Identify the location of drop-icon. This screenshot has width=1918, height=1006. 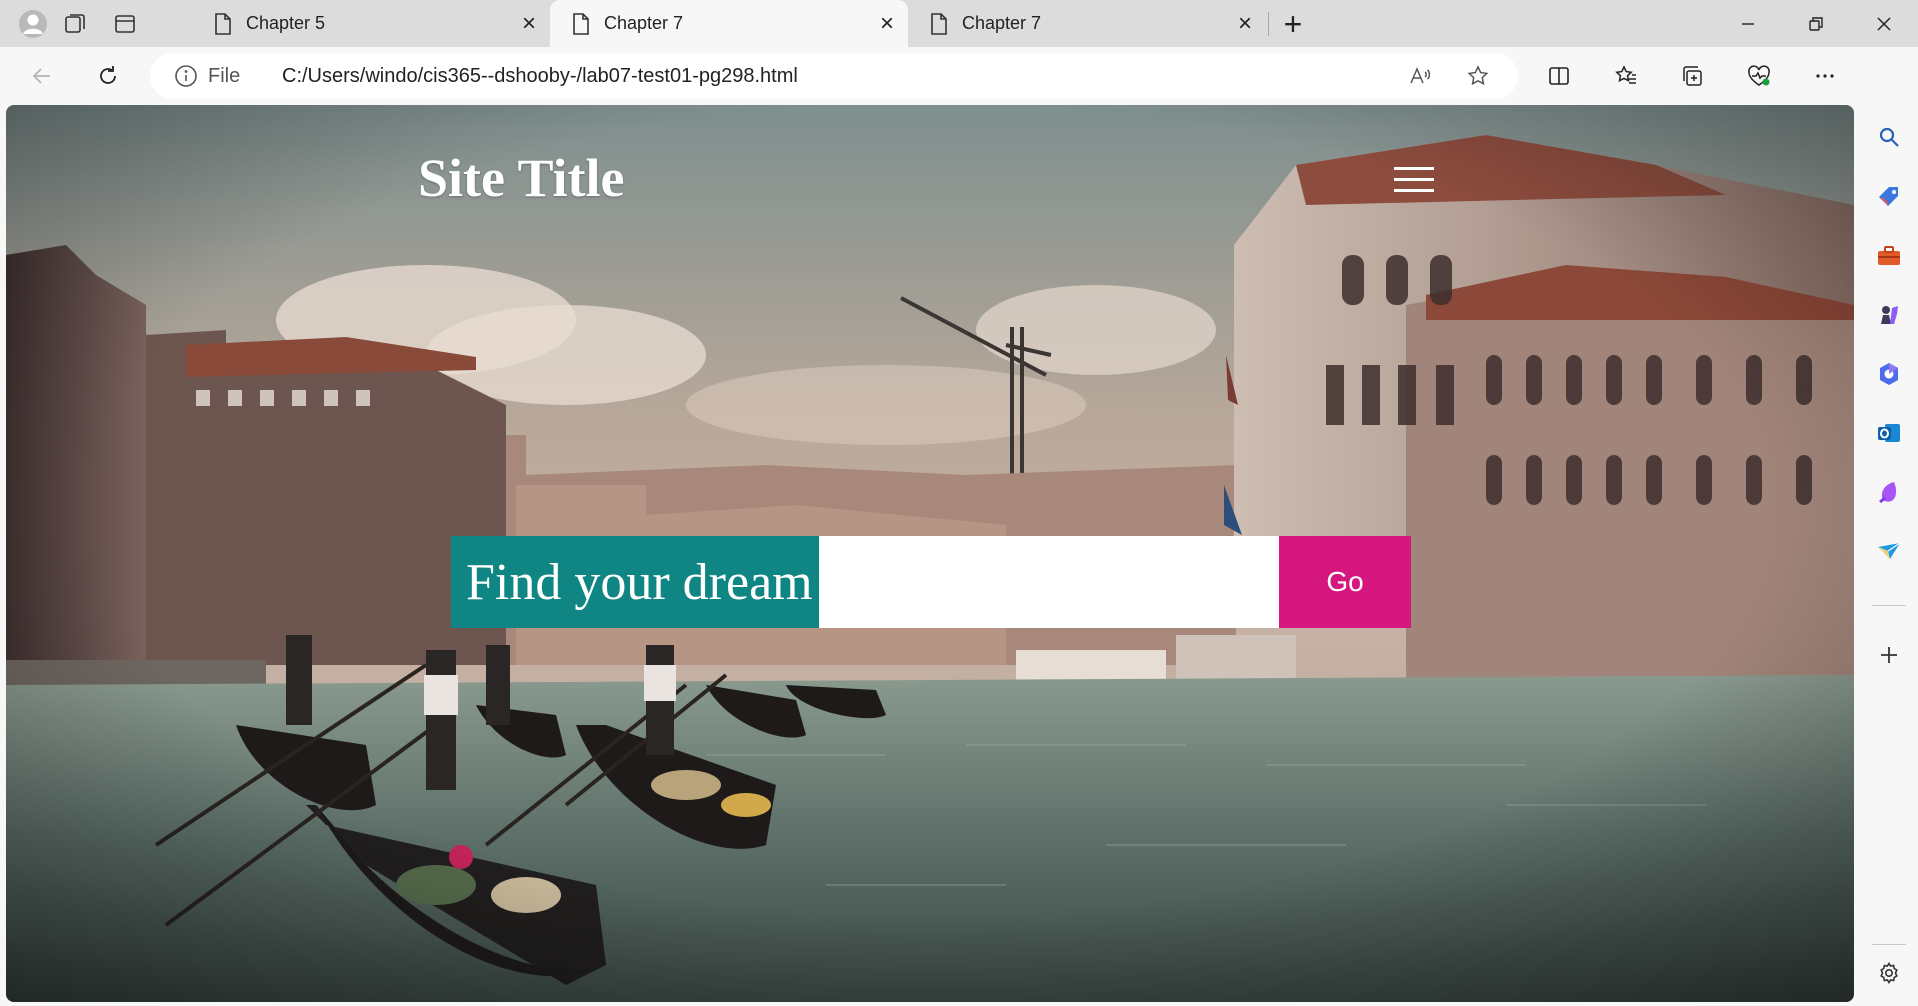
(1889, 492).